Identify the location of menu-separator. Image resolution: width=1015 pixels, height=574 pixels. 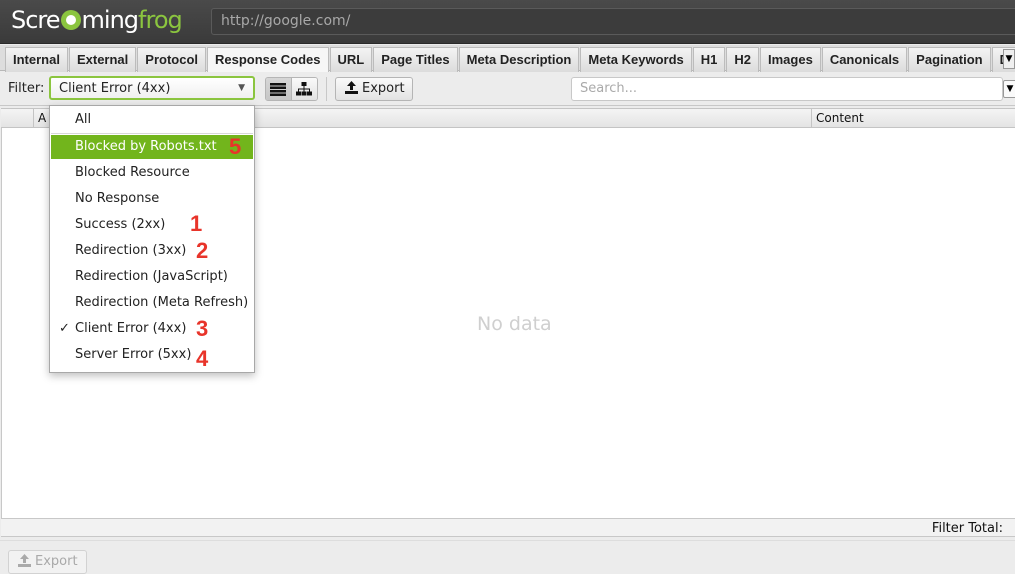
(152, 133).